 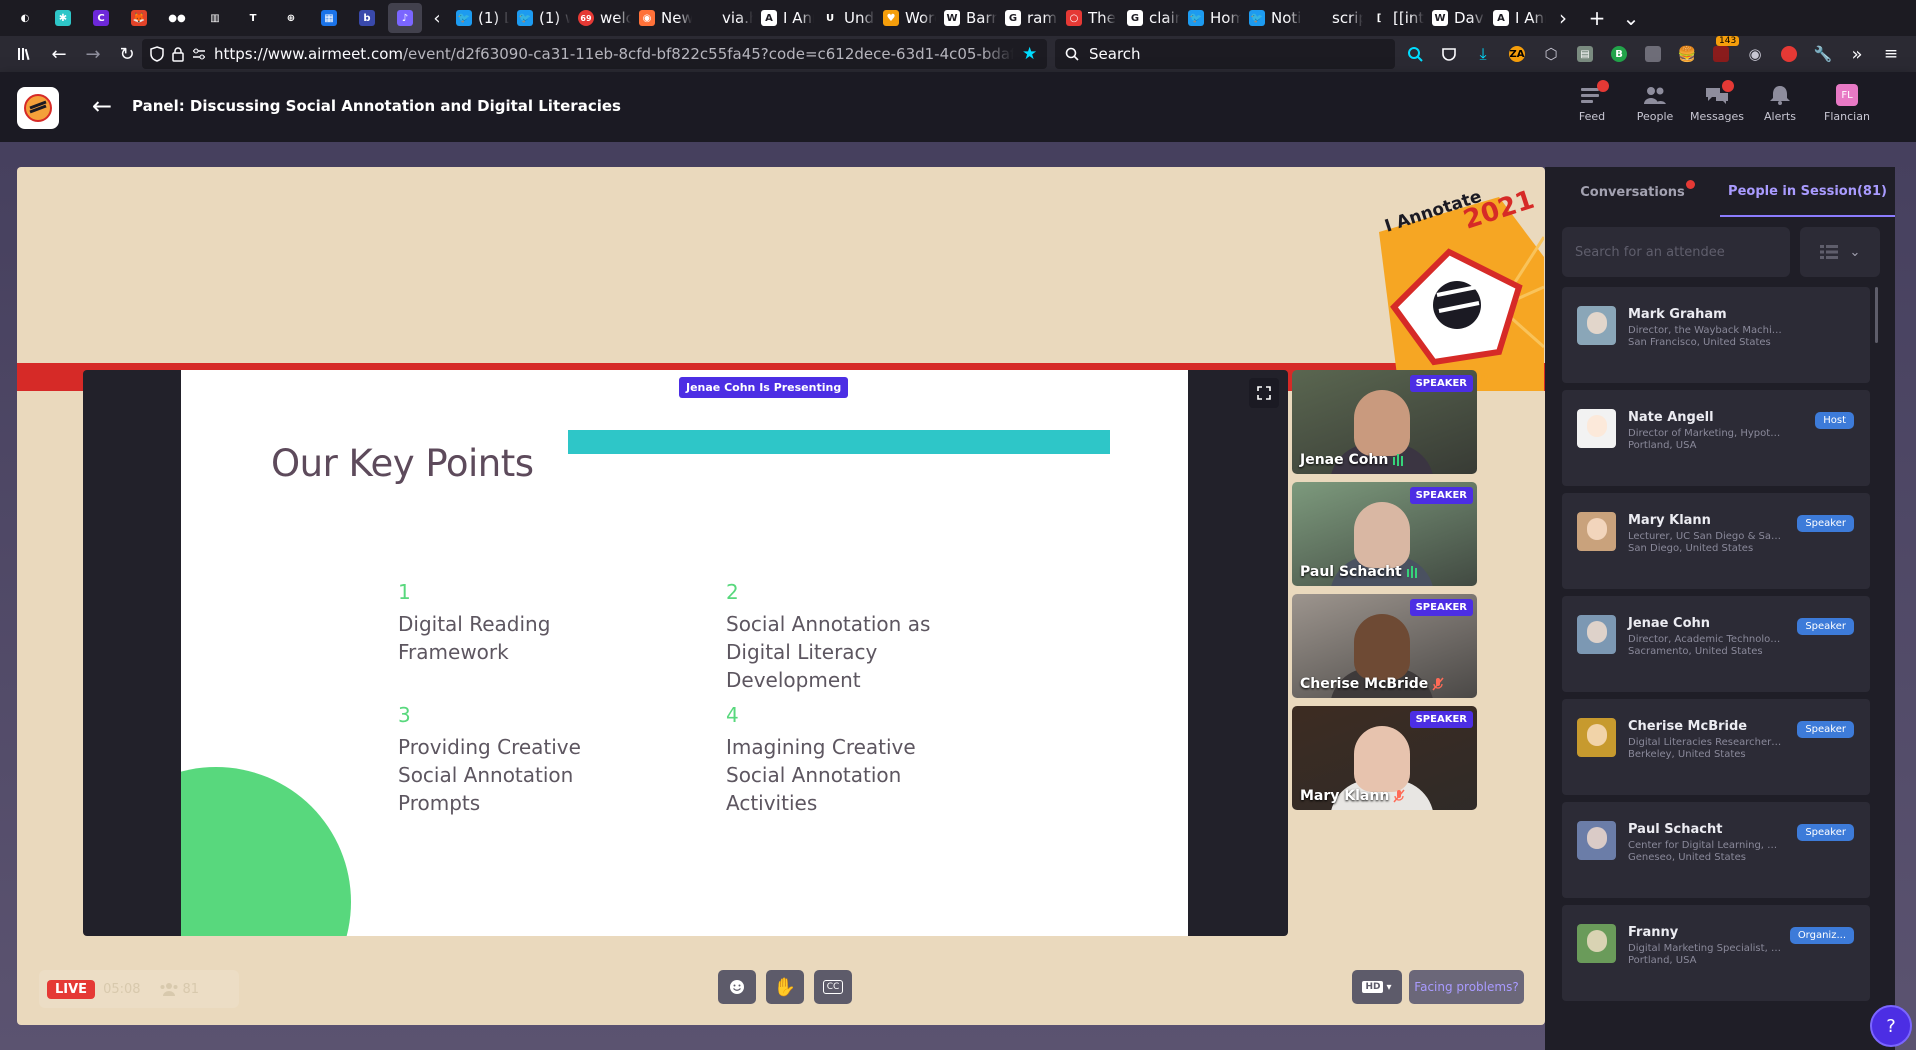 What do you see at coordinates (1807, 192) in the screenshot?
I see `tab-people-in-session: People in Session(81)` at bounding box center [1807, 192].